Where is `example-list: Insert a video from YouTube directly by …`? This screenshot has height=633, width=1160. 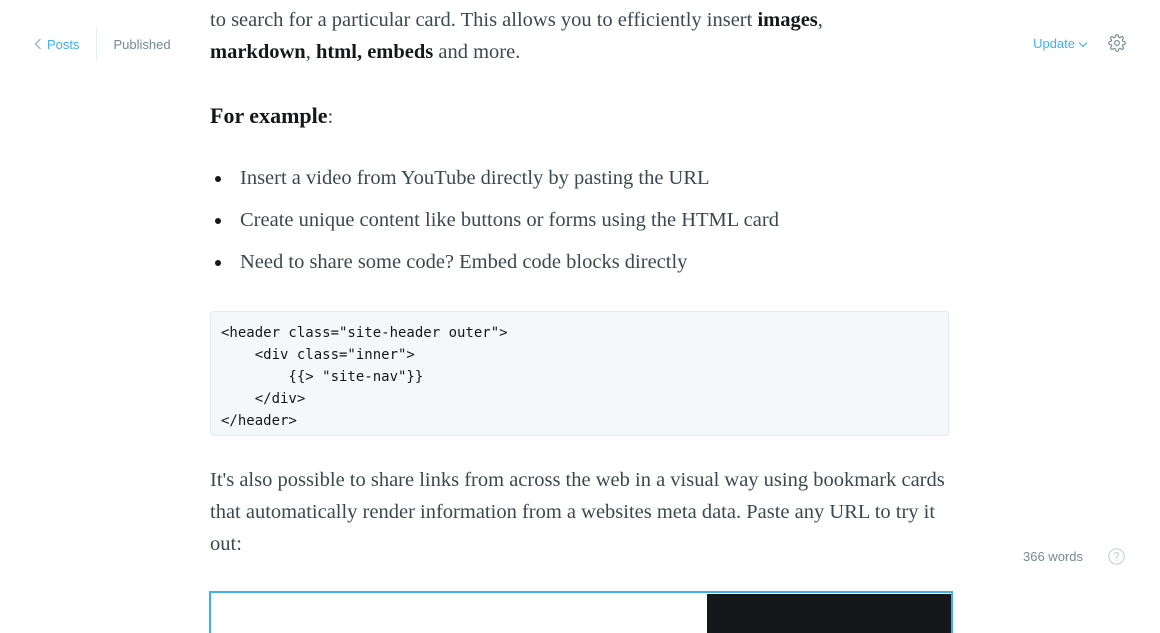 example-list: Insert a video from YouTube directly by … is located at coordinates (494, 225).